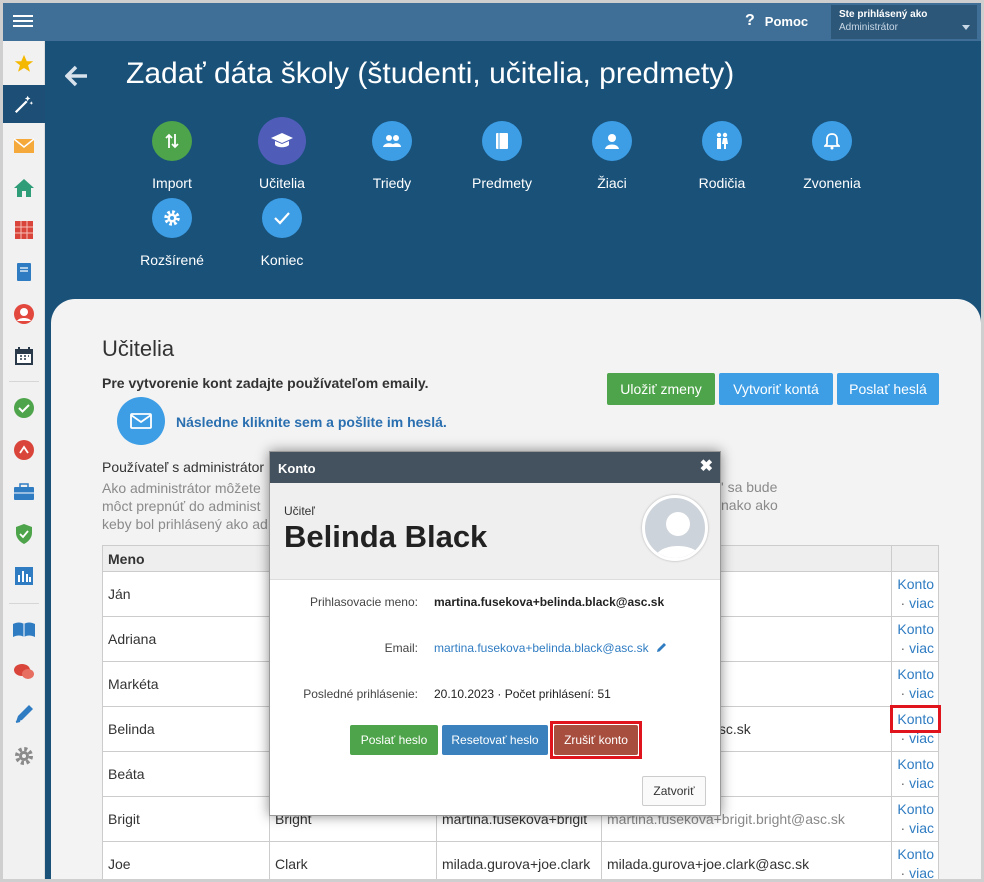 This screenshot has width=984, height=882. Describe the element at coordinates (360, 694) in the screenshot. I see `last-login-label: Posledné prihlásenie:` at that location.